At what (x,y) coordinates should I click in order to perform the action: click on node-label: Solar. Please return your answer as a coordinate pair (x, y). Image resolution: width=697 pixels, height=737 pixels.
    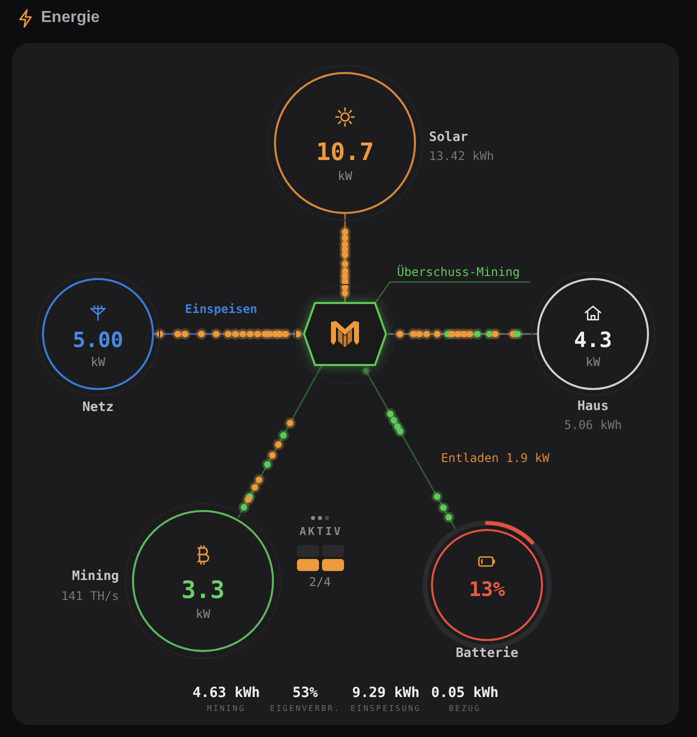
    Looking at the image, I should click on (448, 138).